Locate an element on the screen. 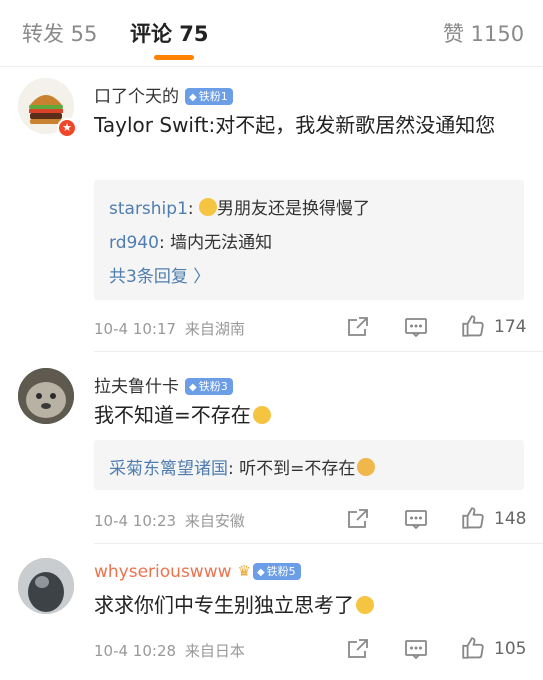  comment-time: 10-4 10:28 is located at coordinates (135, 651).